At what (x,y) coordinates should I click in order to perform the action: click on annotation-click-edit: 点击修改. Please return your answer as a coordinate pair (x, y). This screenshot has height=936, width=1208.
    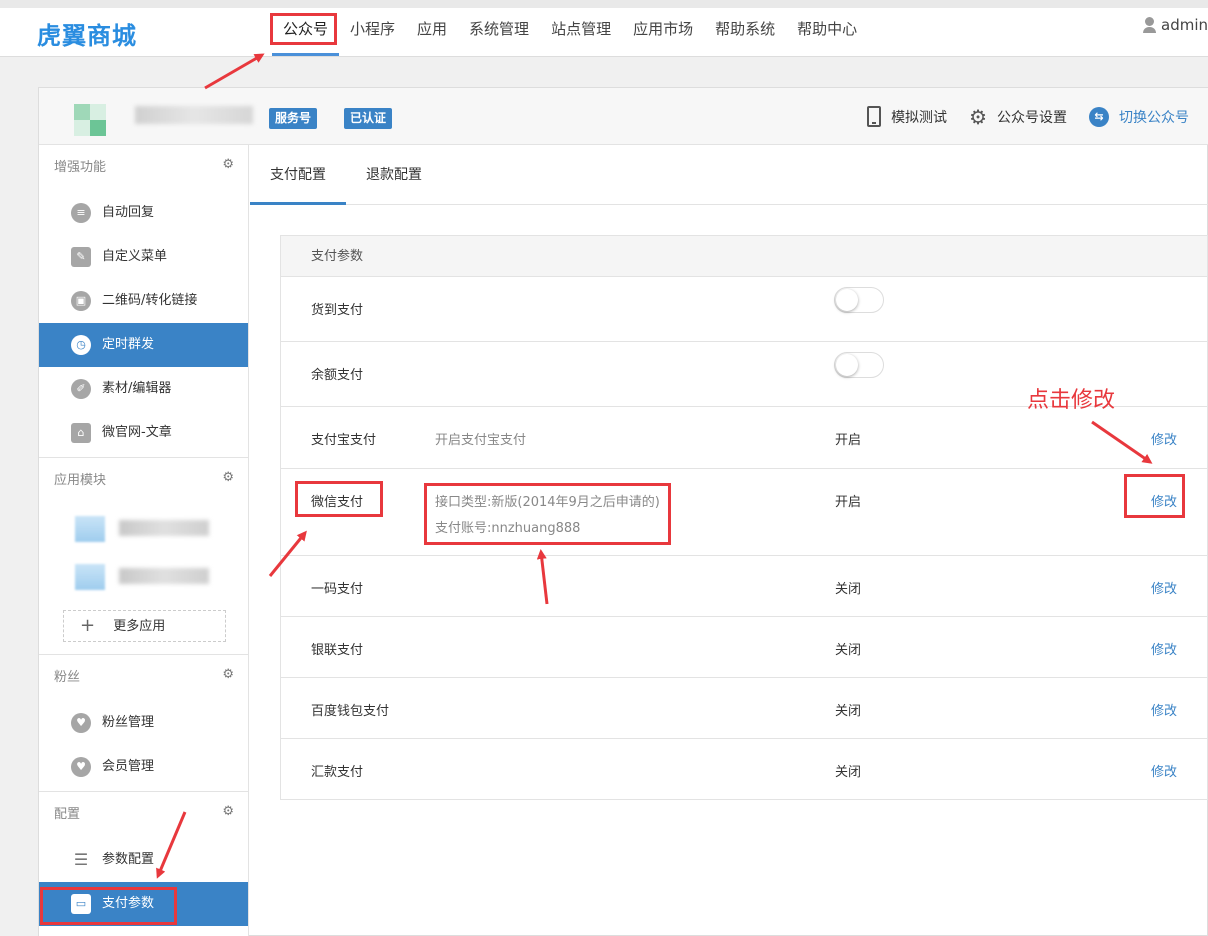
    Looking at the image, I should click on (1071, 400).